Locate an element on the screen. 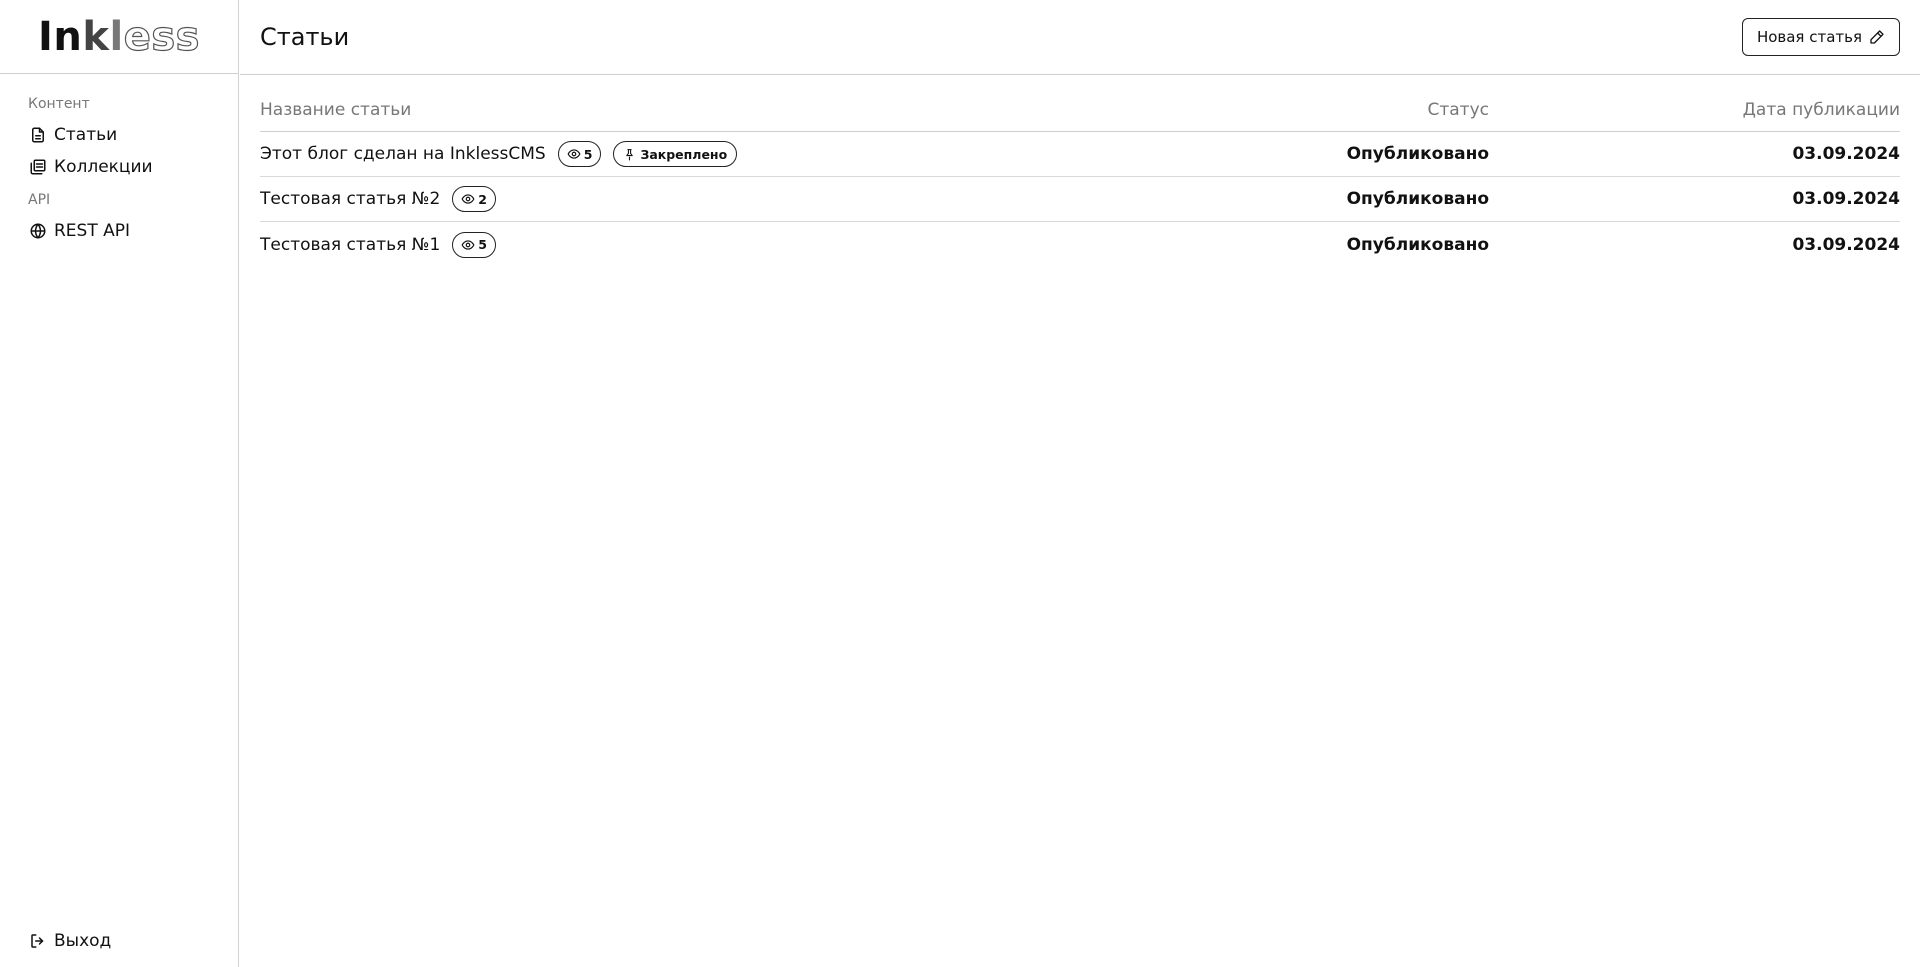 The height and width of the screenshot is (967, 1920). collections-icon is located at coordinates (38, 167).